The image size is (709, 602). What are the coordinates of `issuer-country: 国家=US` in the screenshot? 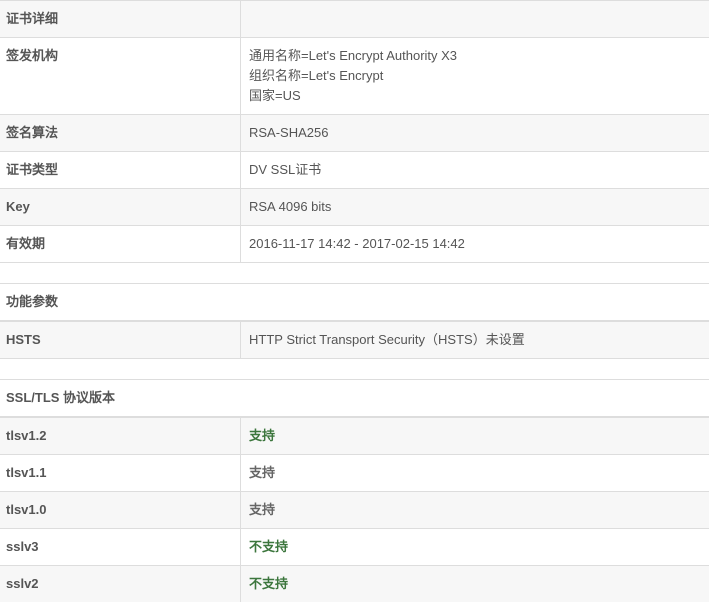 It's located at (476, 96).